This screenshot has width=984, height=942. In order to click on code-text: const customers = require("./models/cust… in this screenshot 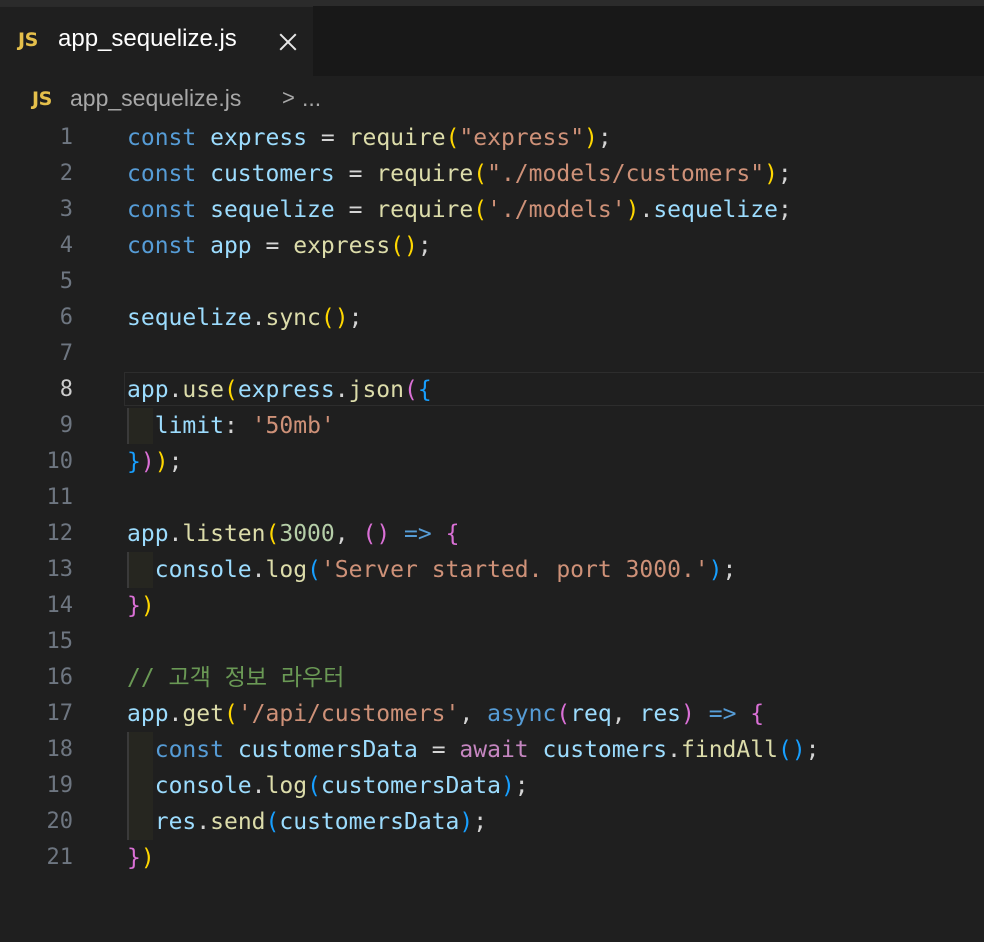, I will do `click(459, 174)`.